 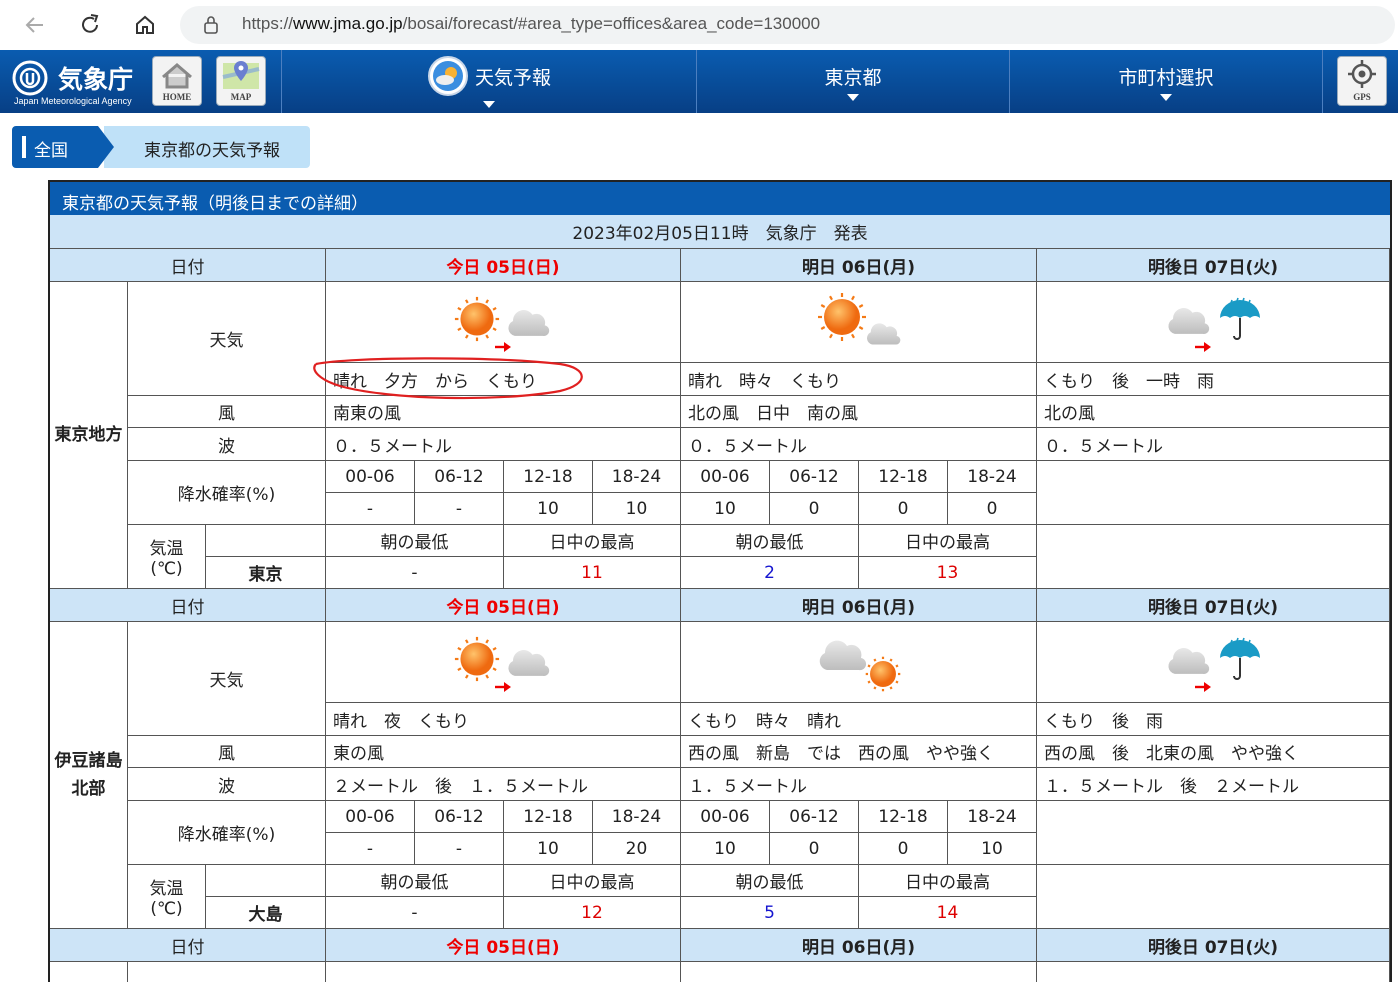 I want to click on back-arrow-icon, so click(x=34, y=25).